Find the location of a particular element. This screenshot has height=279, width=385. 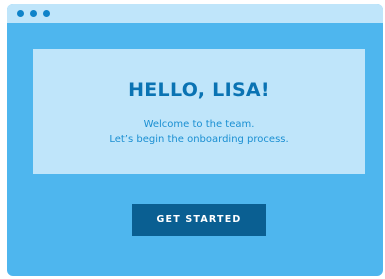

onboarding-message: Let’s begin the onboarding process. is located at coordinates (199, 139).